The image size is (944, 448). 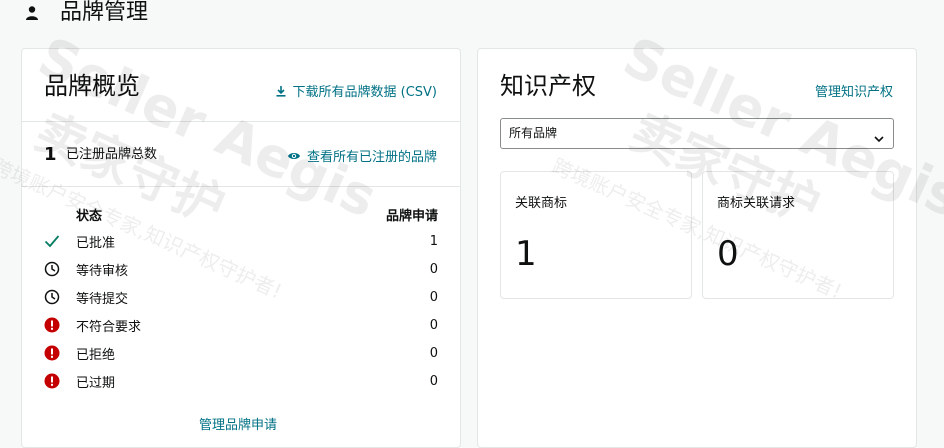 What do you see at coordinates (102, 299) in the screenshot?
I see `status-label: 等待提交` at bounding box center [102, 299].